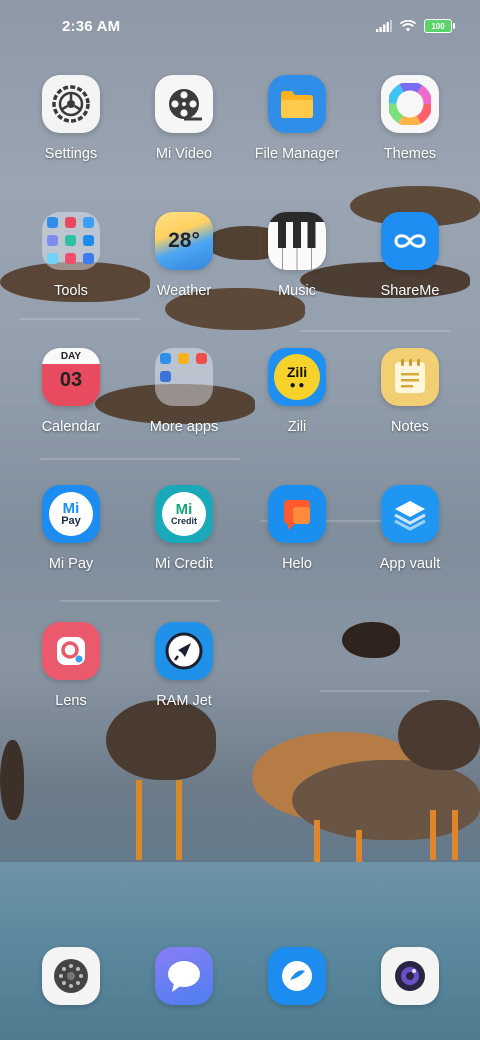 Image resolution: width=480 pixels, height=1040 pixels. I want to click on app-label: More apps, so click(184, 427).